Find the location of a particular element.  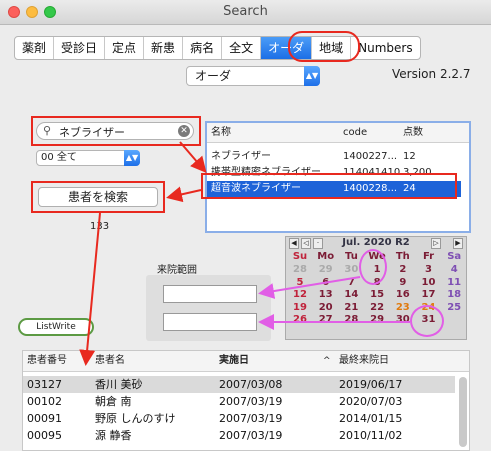

arrow-search-to-table is located at coordinates (193, 157).